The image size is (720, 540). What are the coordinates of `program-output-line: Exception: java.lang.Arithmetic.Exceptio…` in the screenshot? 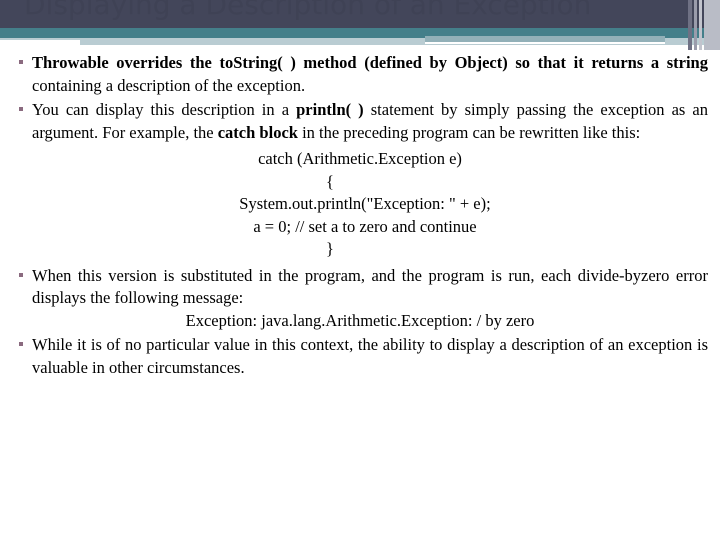 It's located at (360, 320).